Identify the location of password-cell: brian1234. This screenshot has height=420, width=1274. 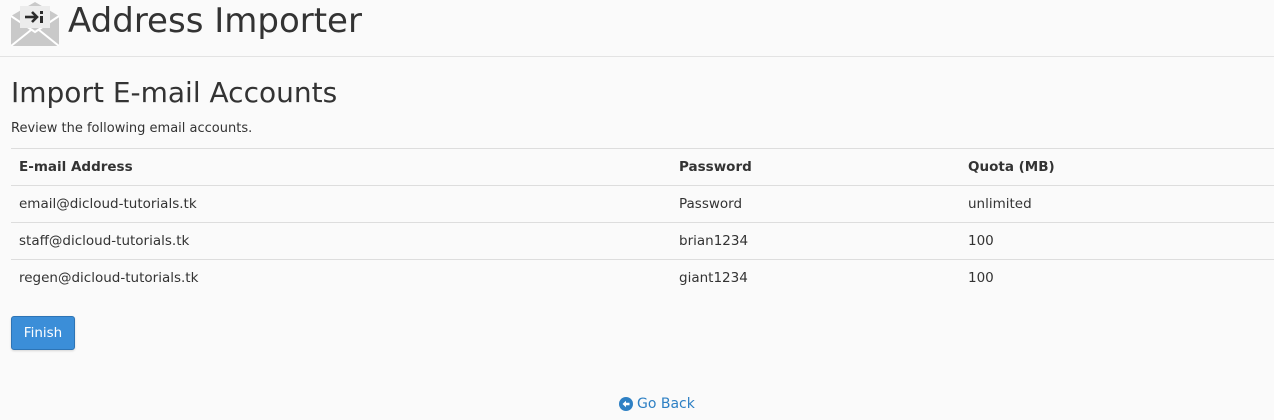
(815, 241).